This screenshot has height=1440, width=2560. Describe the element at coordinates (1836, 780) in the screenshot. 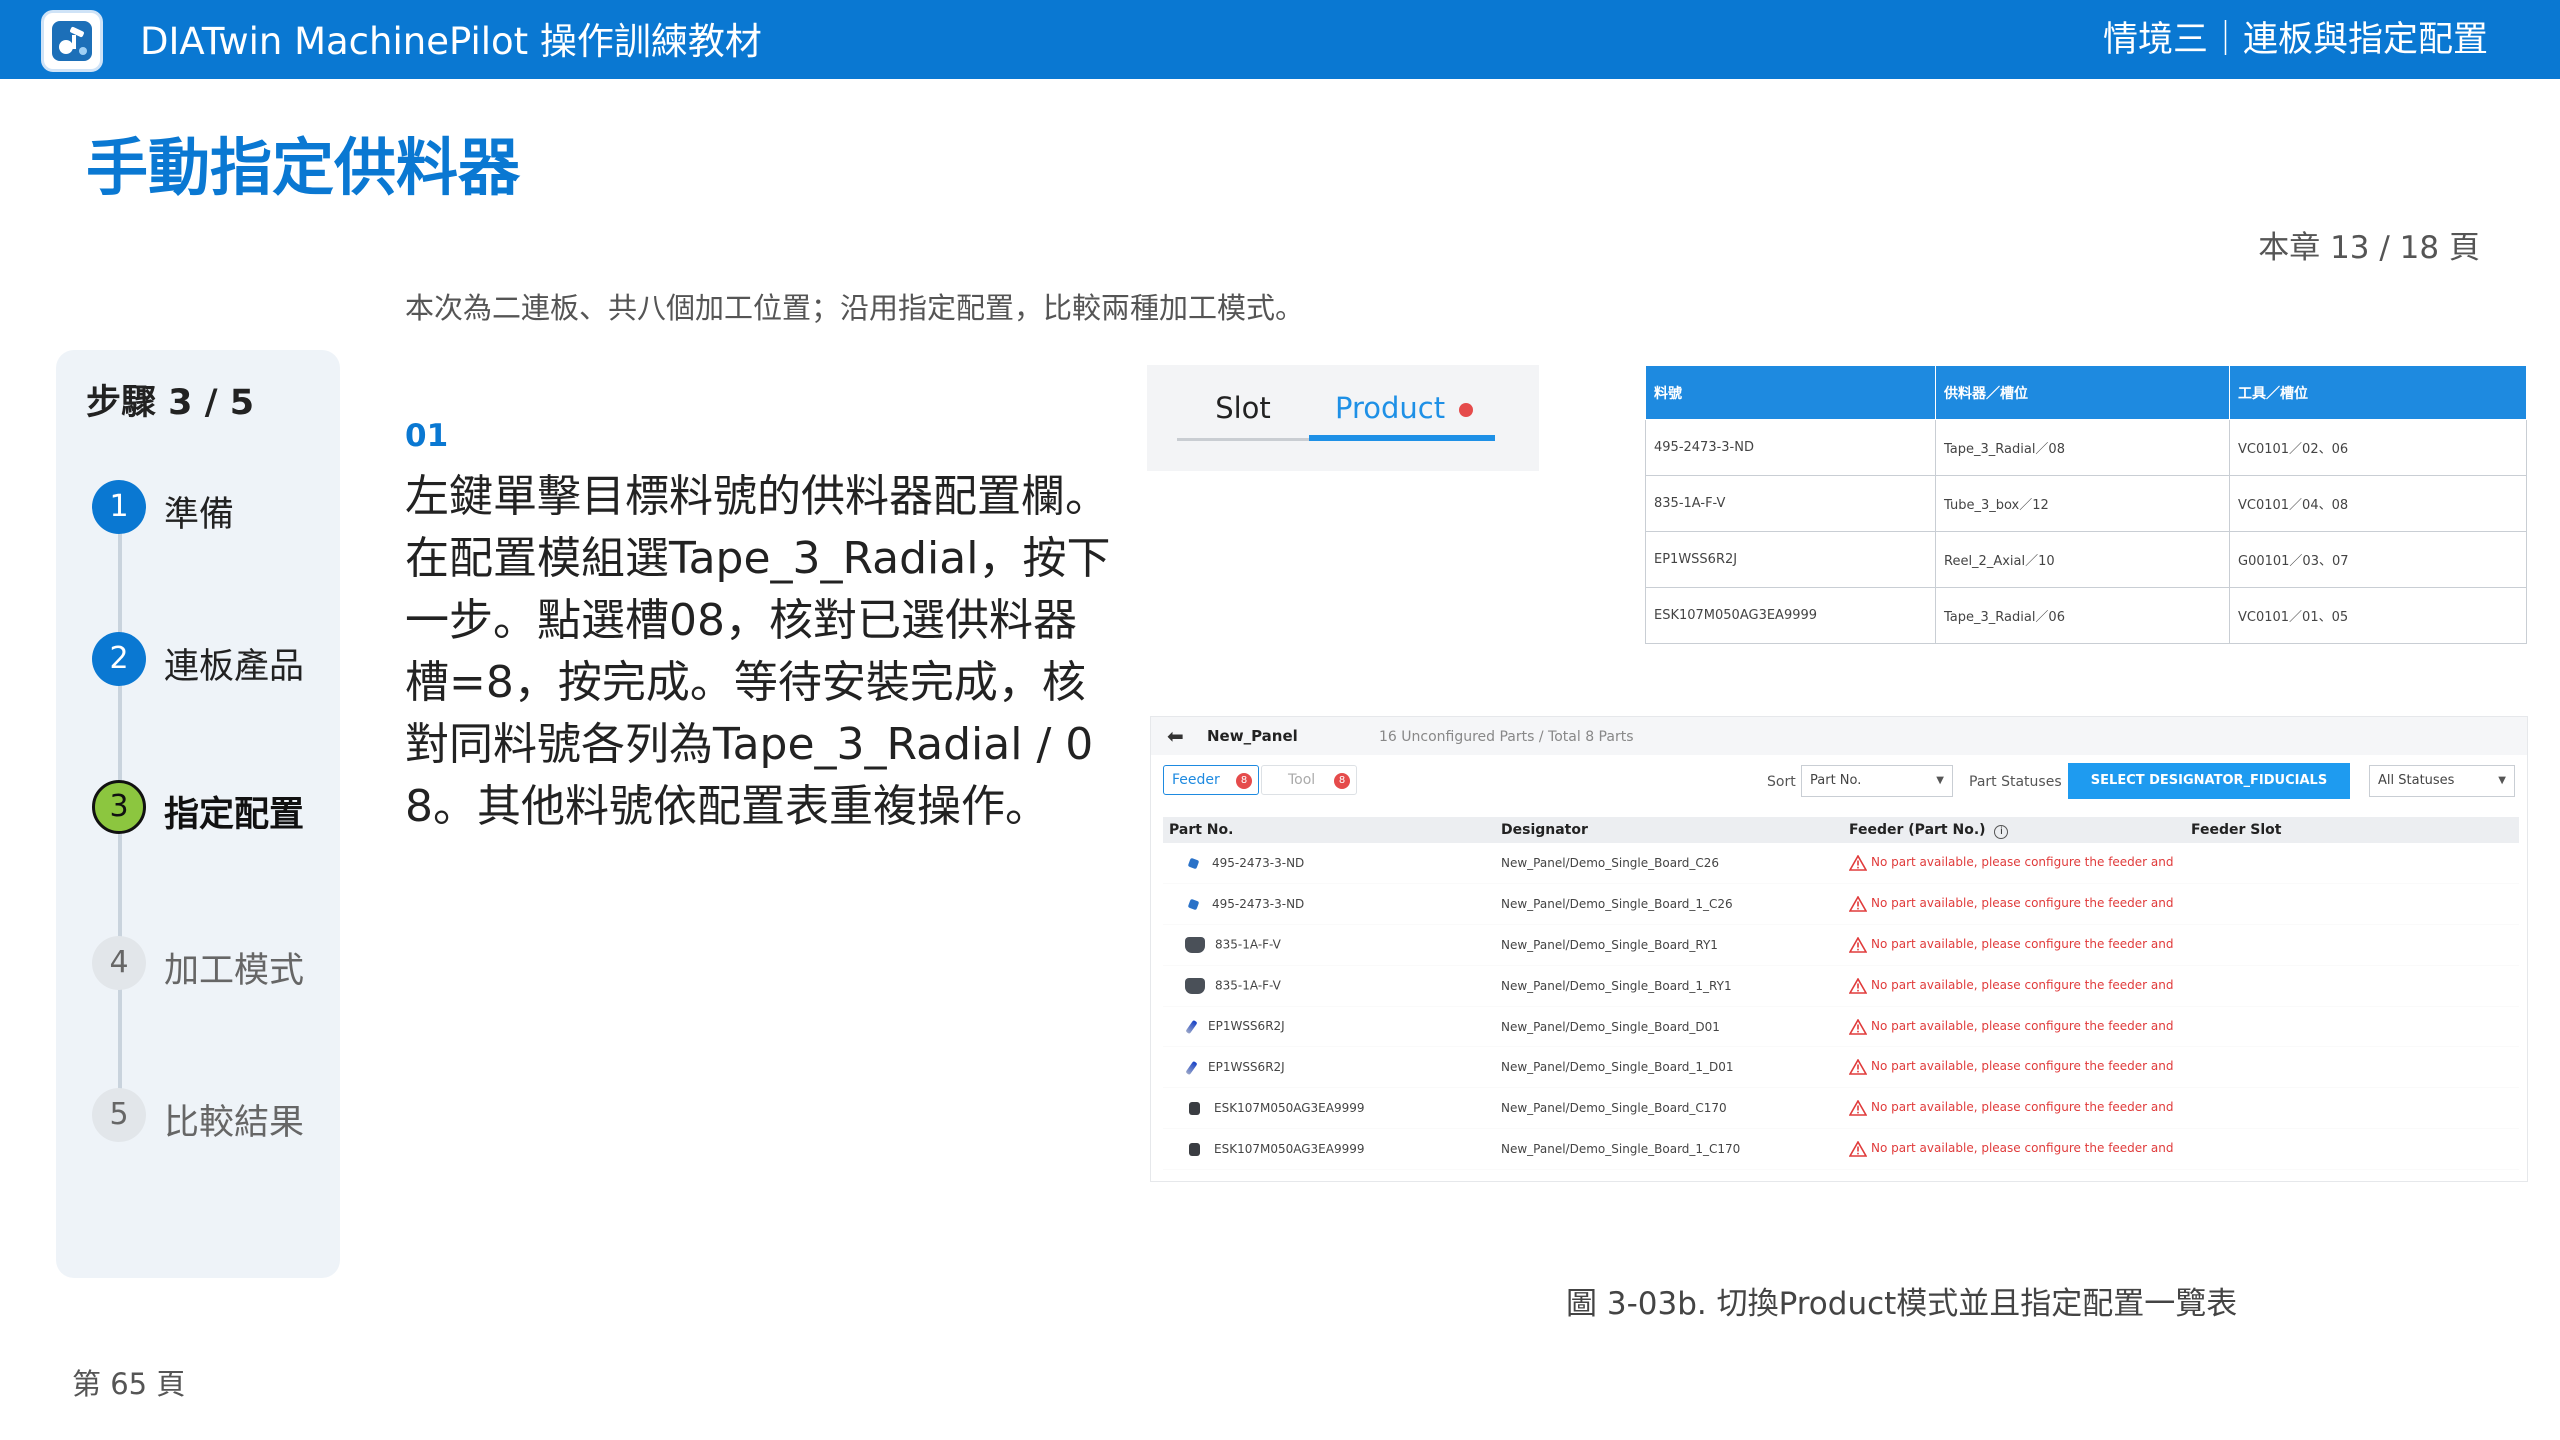

I see `sort-value: Part No.` at that location.